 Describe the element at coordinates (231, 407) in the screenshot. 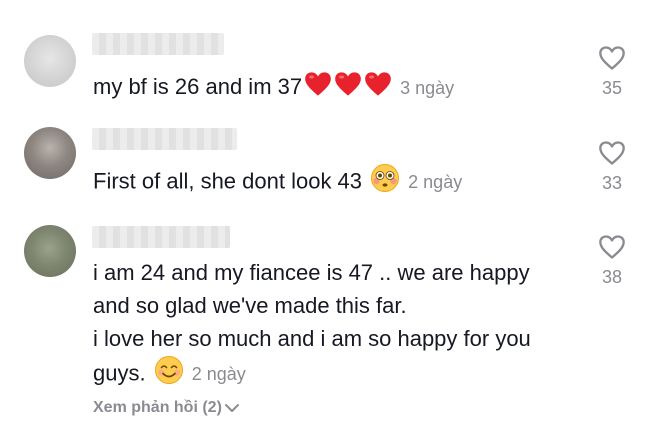

I see `chevron-down-icon` at that location.